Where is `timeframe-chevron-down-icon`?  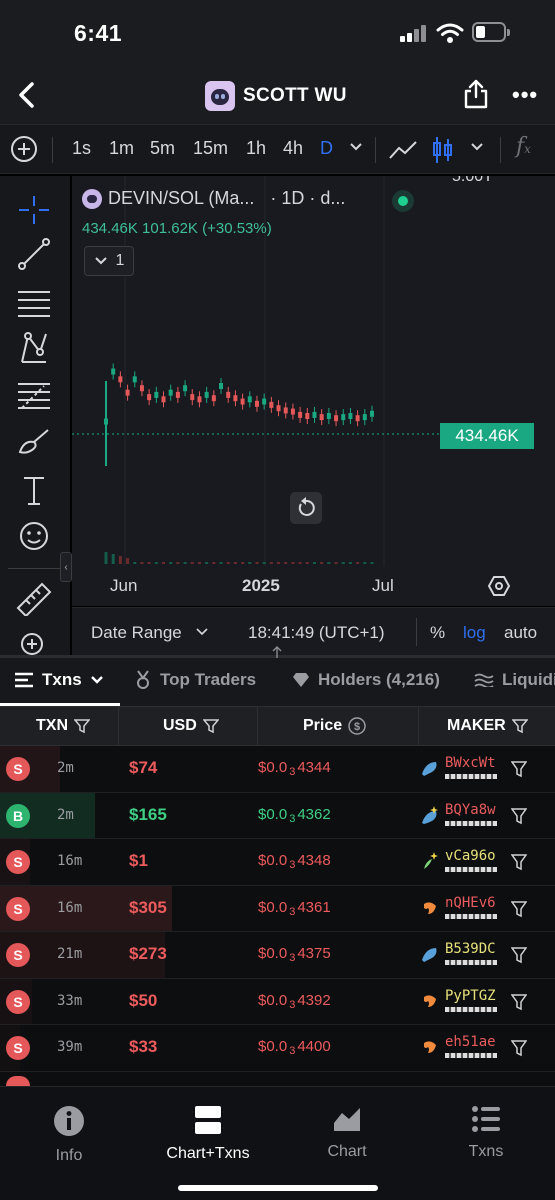 timeframe-chevron-down-icon is located at coordinates (356, 147).